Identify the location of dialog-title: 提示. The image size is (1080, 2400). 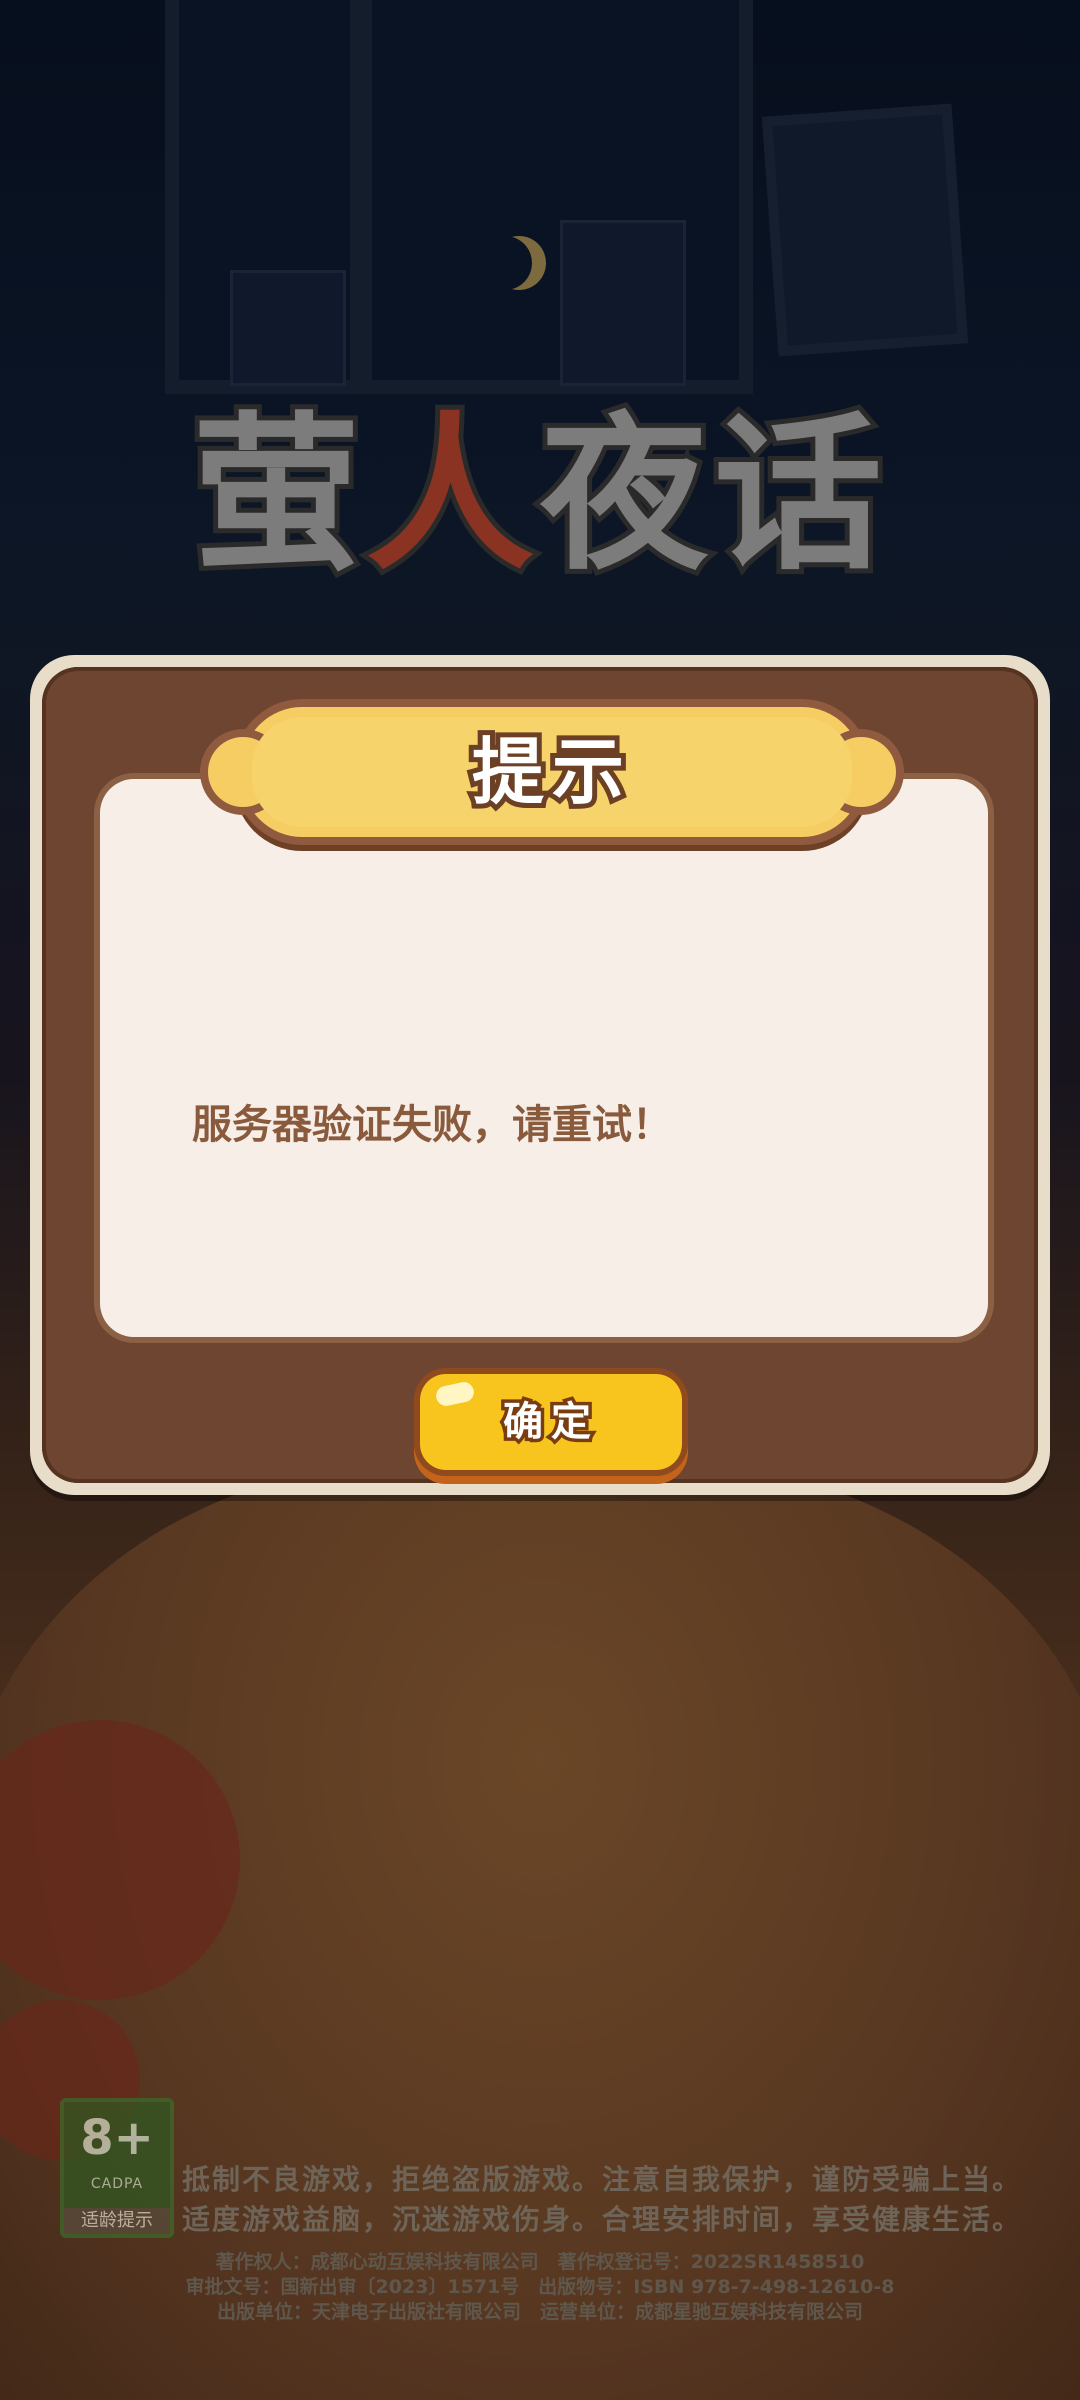
(549, 772).